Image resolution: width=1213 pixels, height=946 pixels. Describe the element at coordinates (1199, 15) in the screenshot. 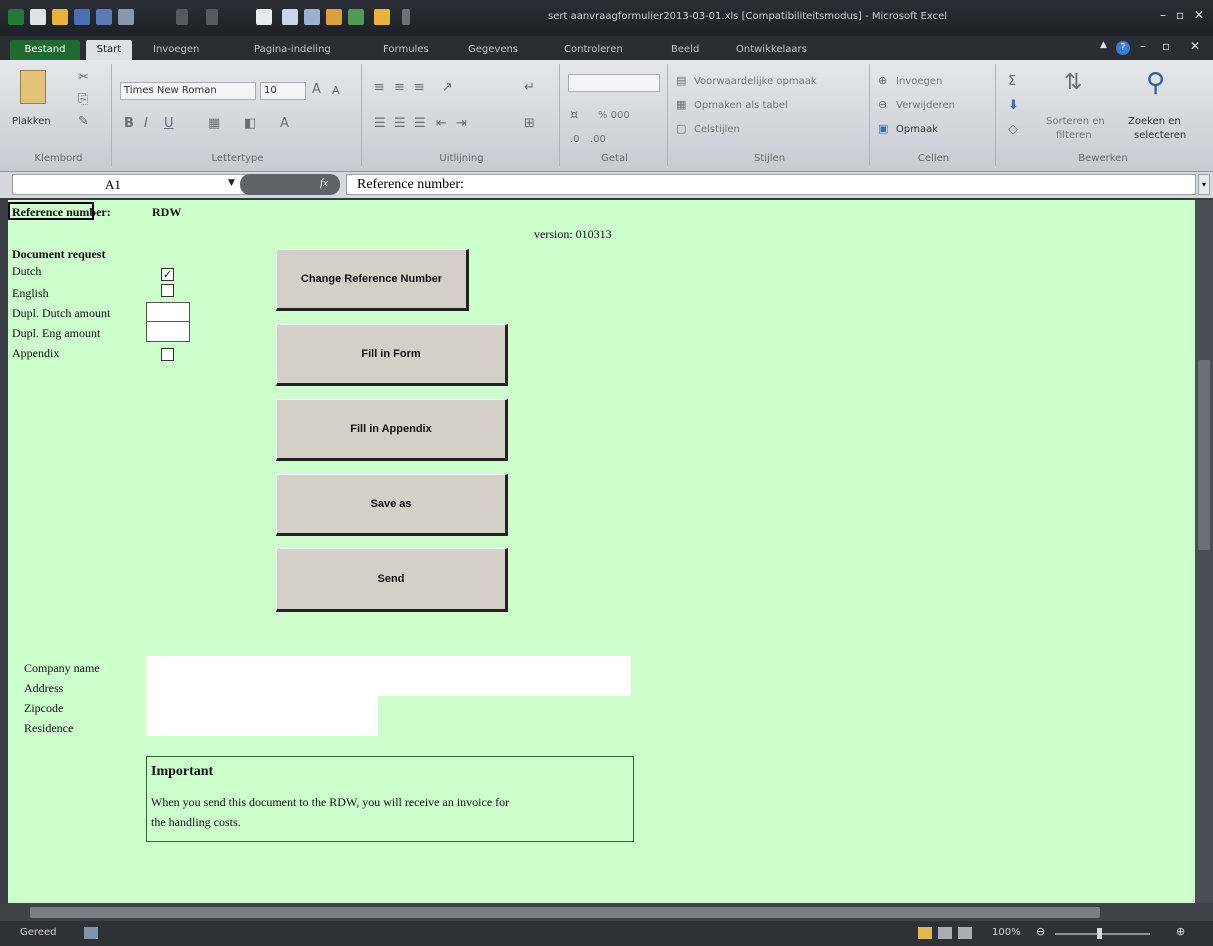

I see `close-icon: ✕` at that location.